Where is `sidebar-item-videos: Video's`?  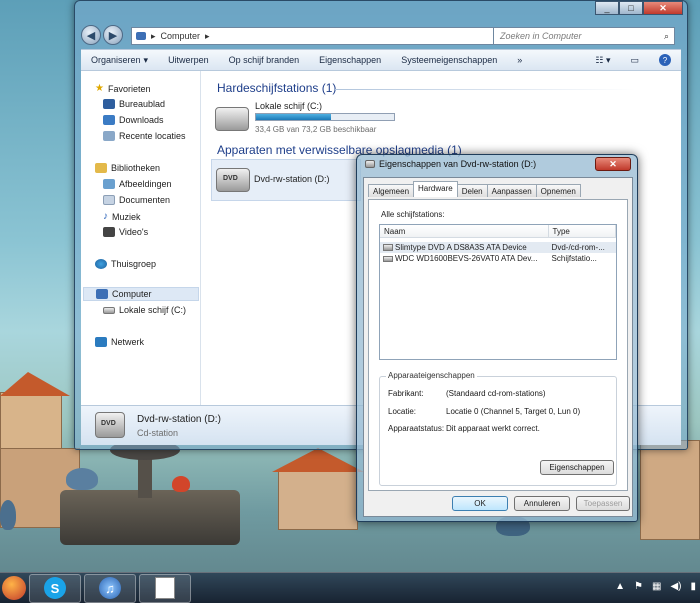
sidebar-item-videos: Video's is located at coordinates (125, 232).